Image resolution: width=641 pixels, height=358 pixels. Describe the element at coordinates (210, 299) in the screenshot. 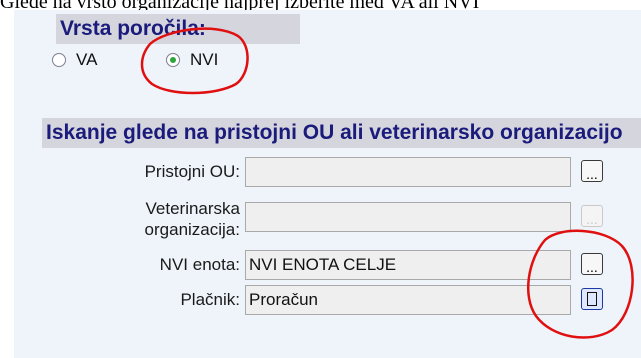

I see `placnik-label: Plačnik:` at that location.